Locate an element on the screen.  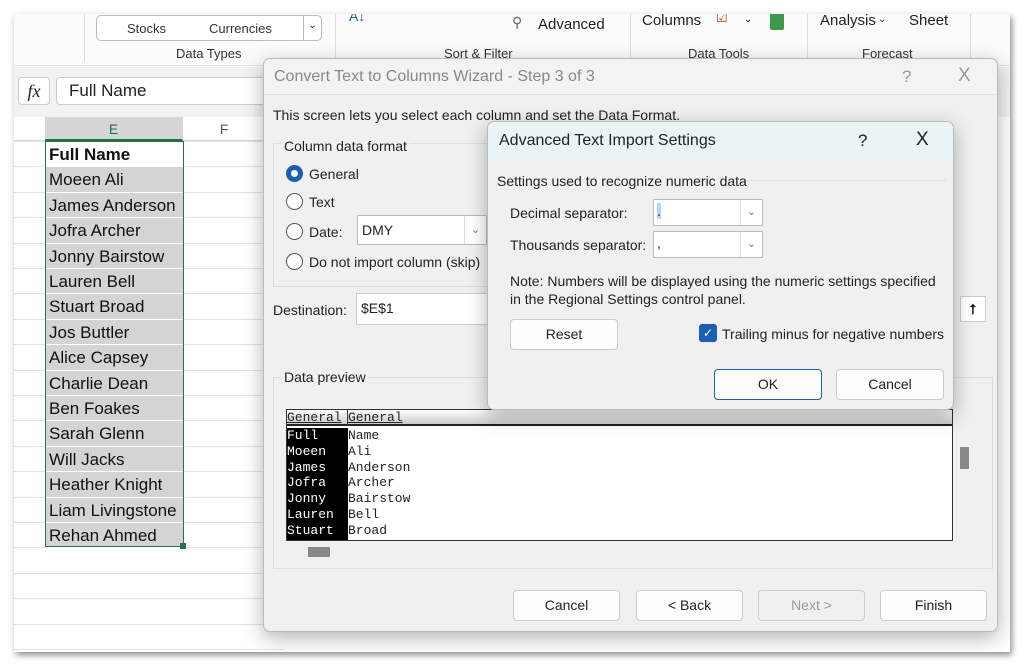
radio-general is located at coordinates (294, 173).